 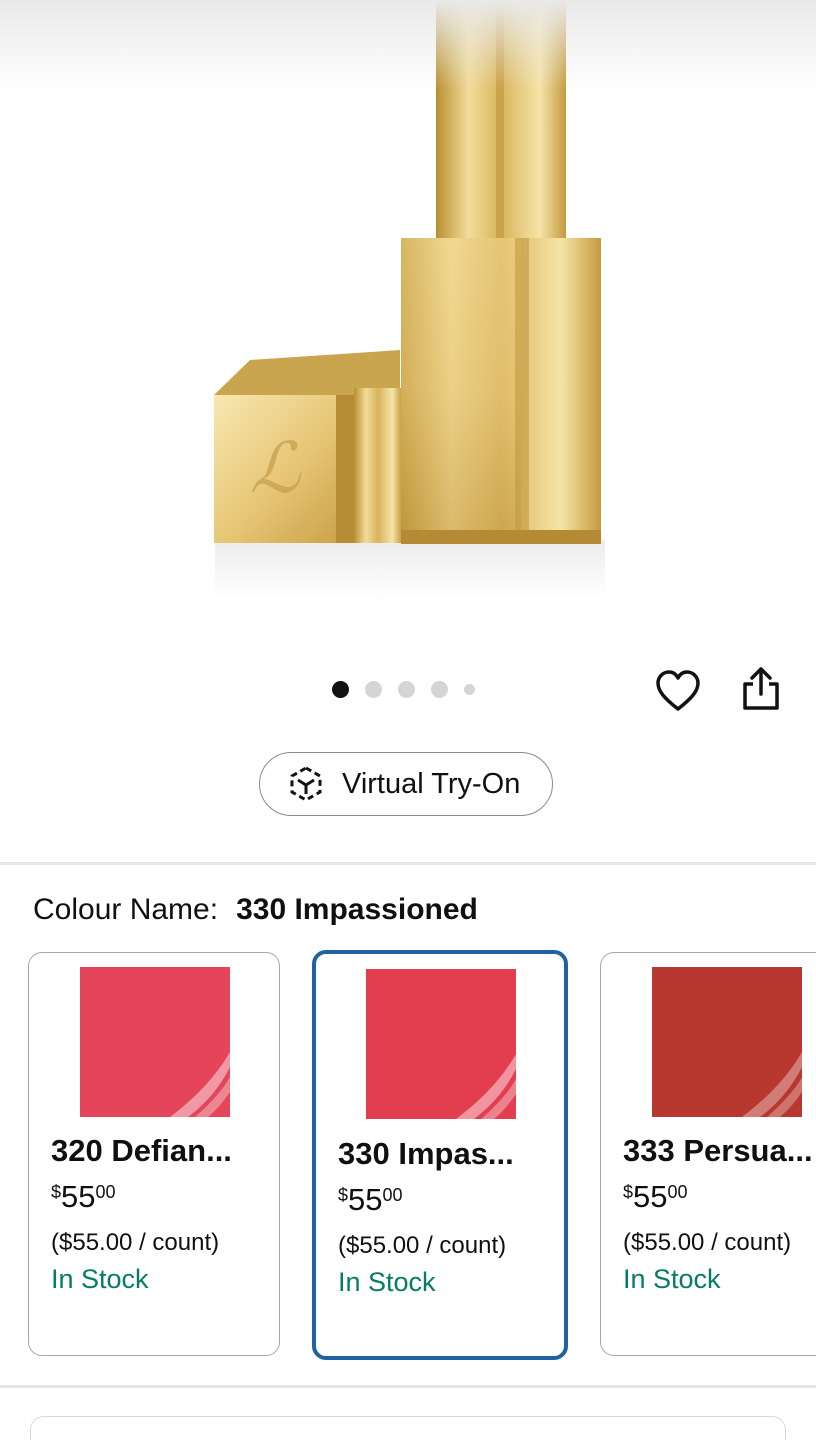 I want to click on share-icon, so click(x=761, y=690).